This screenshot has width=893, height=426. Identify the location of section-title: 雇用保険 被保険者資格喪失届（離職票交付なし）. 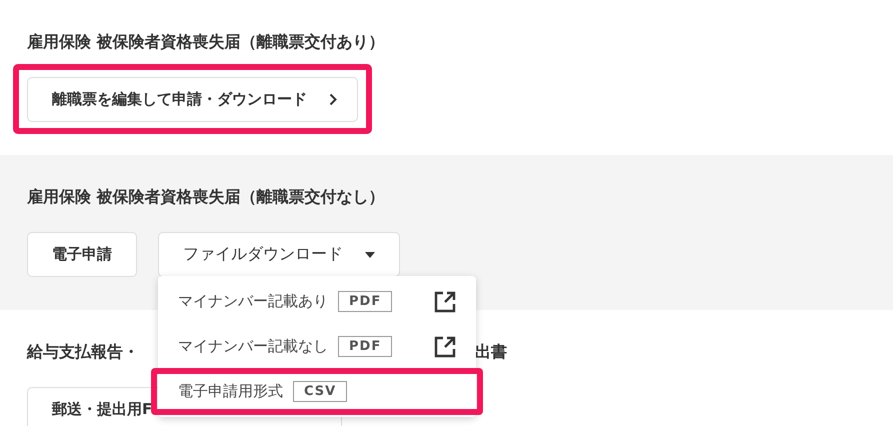
(206, 197).